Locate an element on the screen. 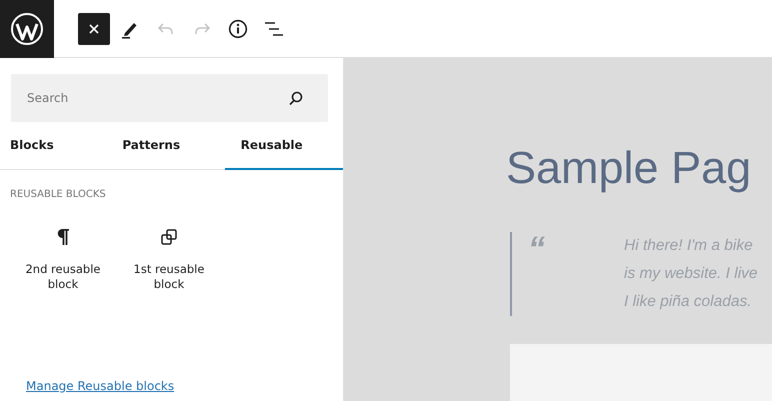 The height and width of the screenshot is (401, 772). manage-link: Manage Reusable blocks is located at coordinates (100, 386).